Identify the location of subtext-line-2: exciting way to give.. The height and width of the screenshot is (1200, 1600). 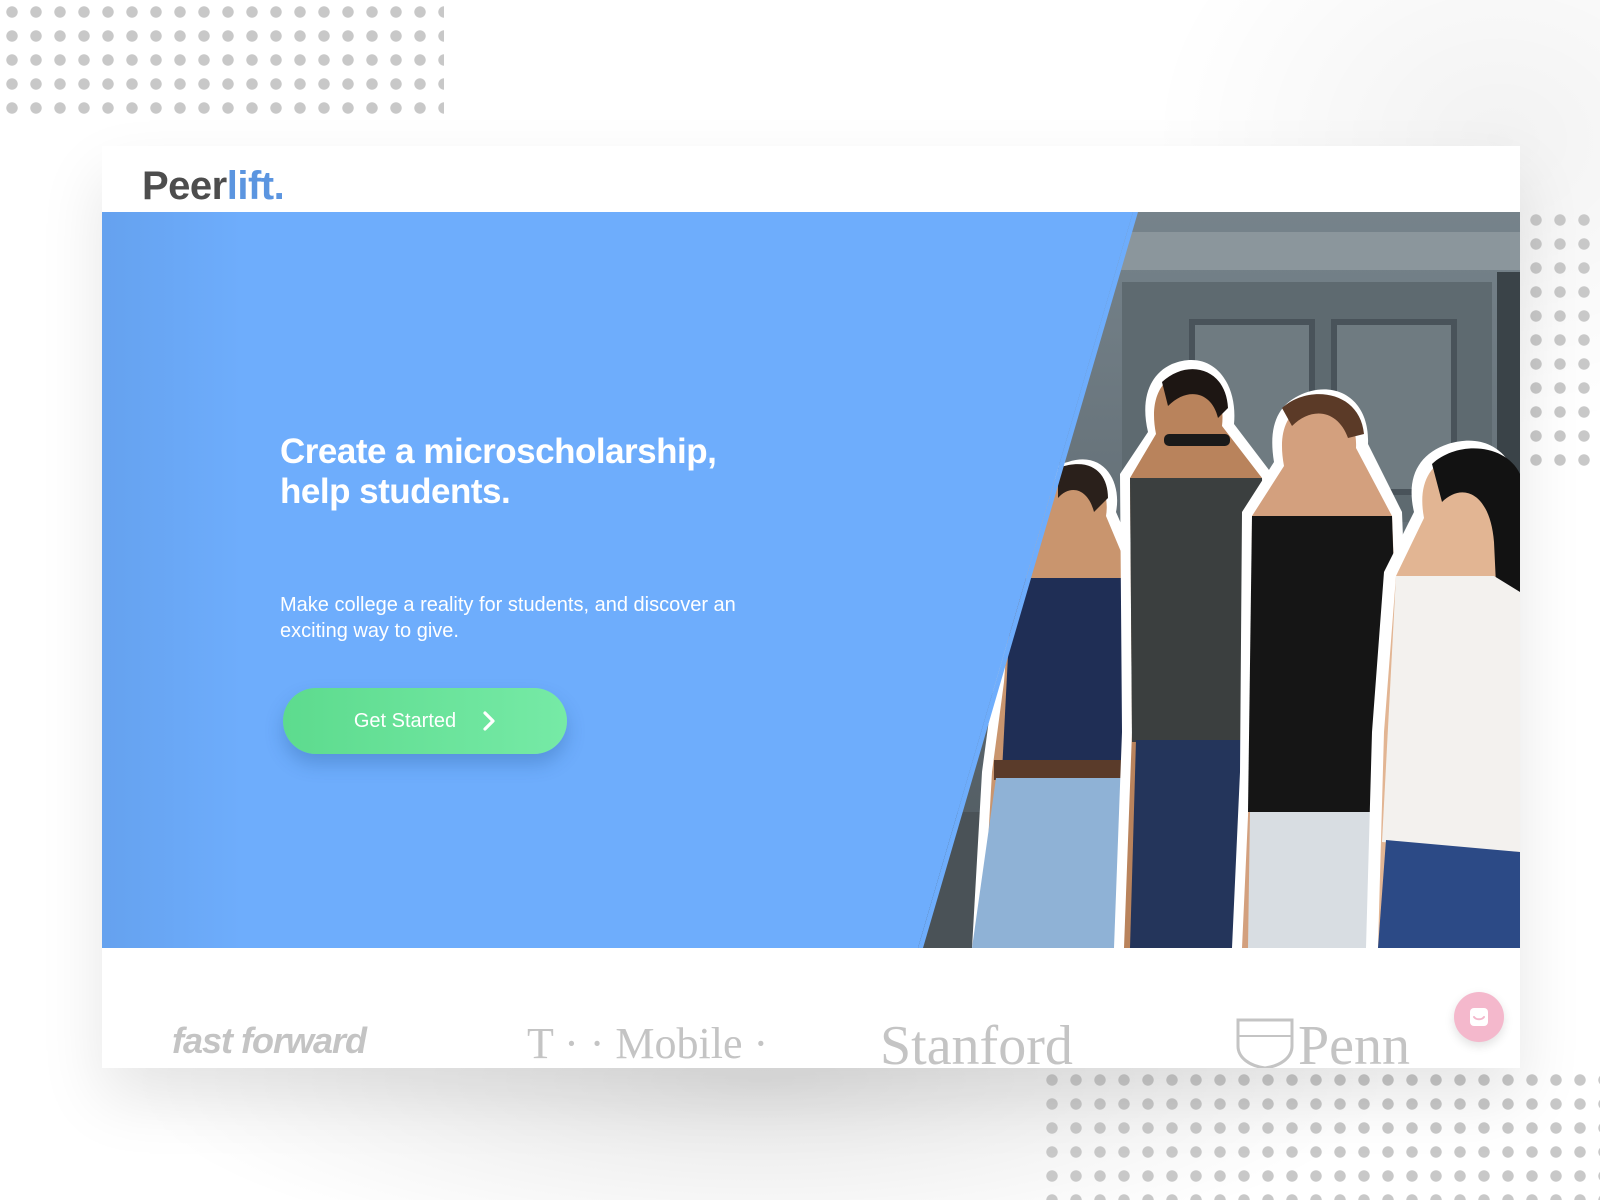
(369, 631).